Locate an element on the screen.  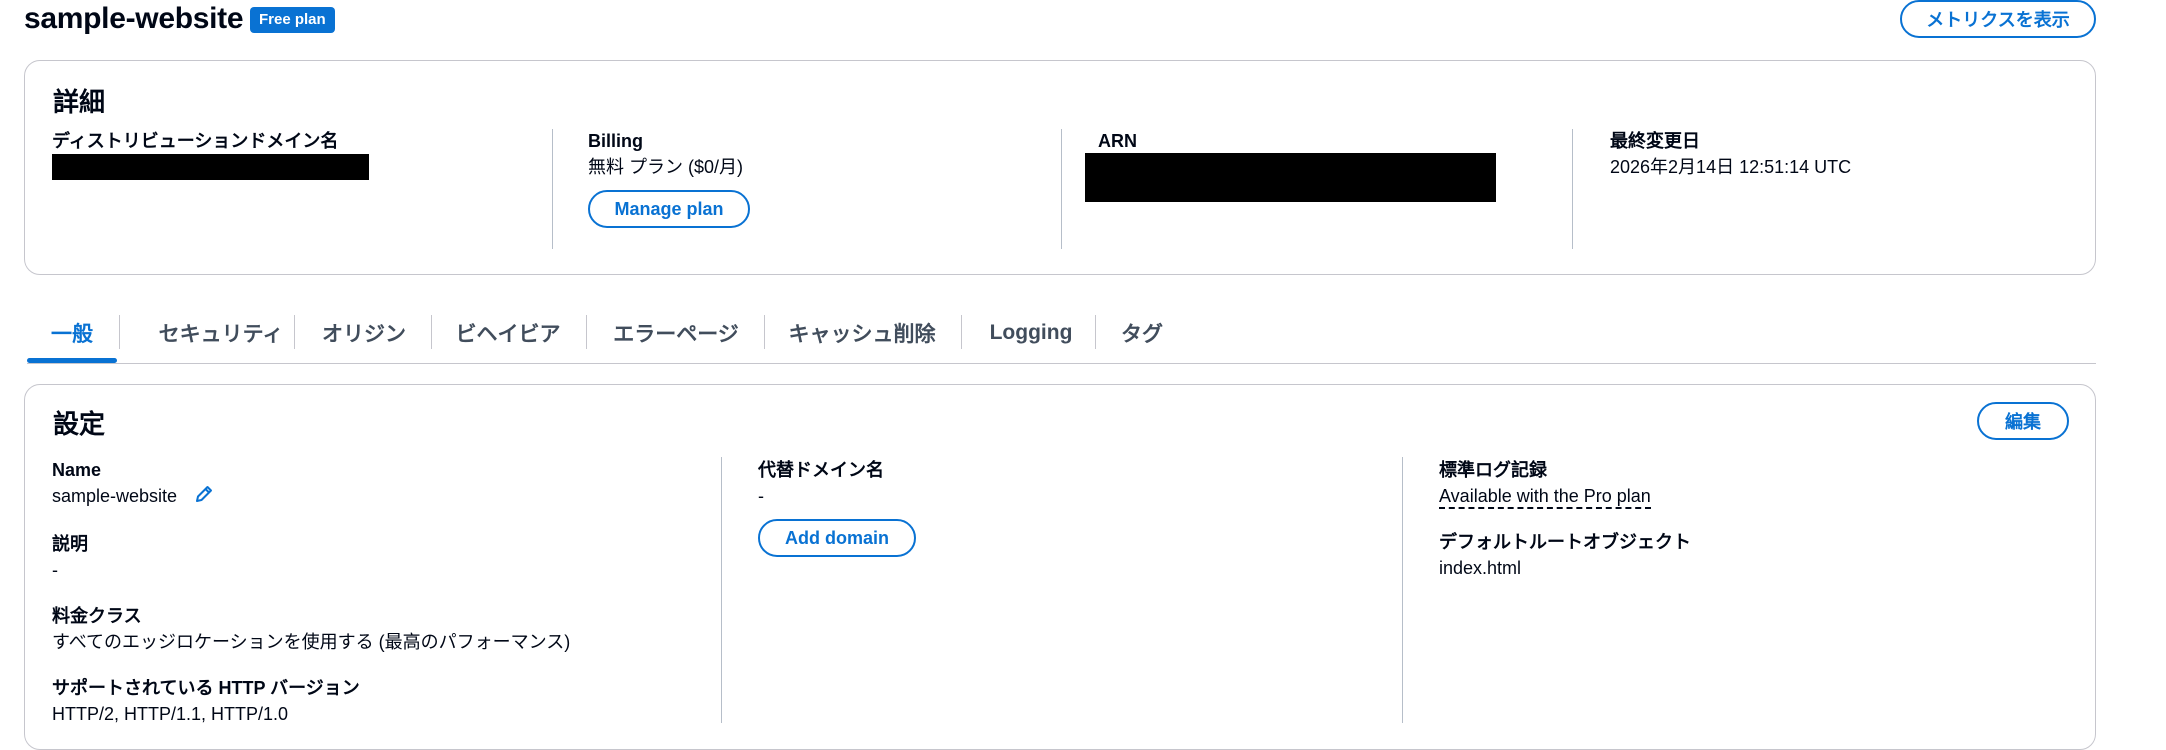
name-field: sample-website is located at coordinates (311, 497).